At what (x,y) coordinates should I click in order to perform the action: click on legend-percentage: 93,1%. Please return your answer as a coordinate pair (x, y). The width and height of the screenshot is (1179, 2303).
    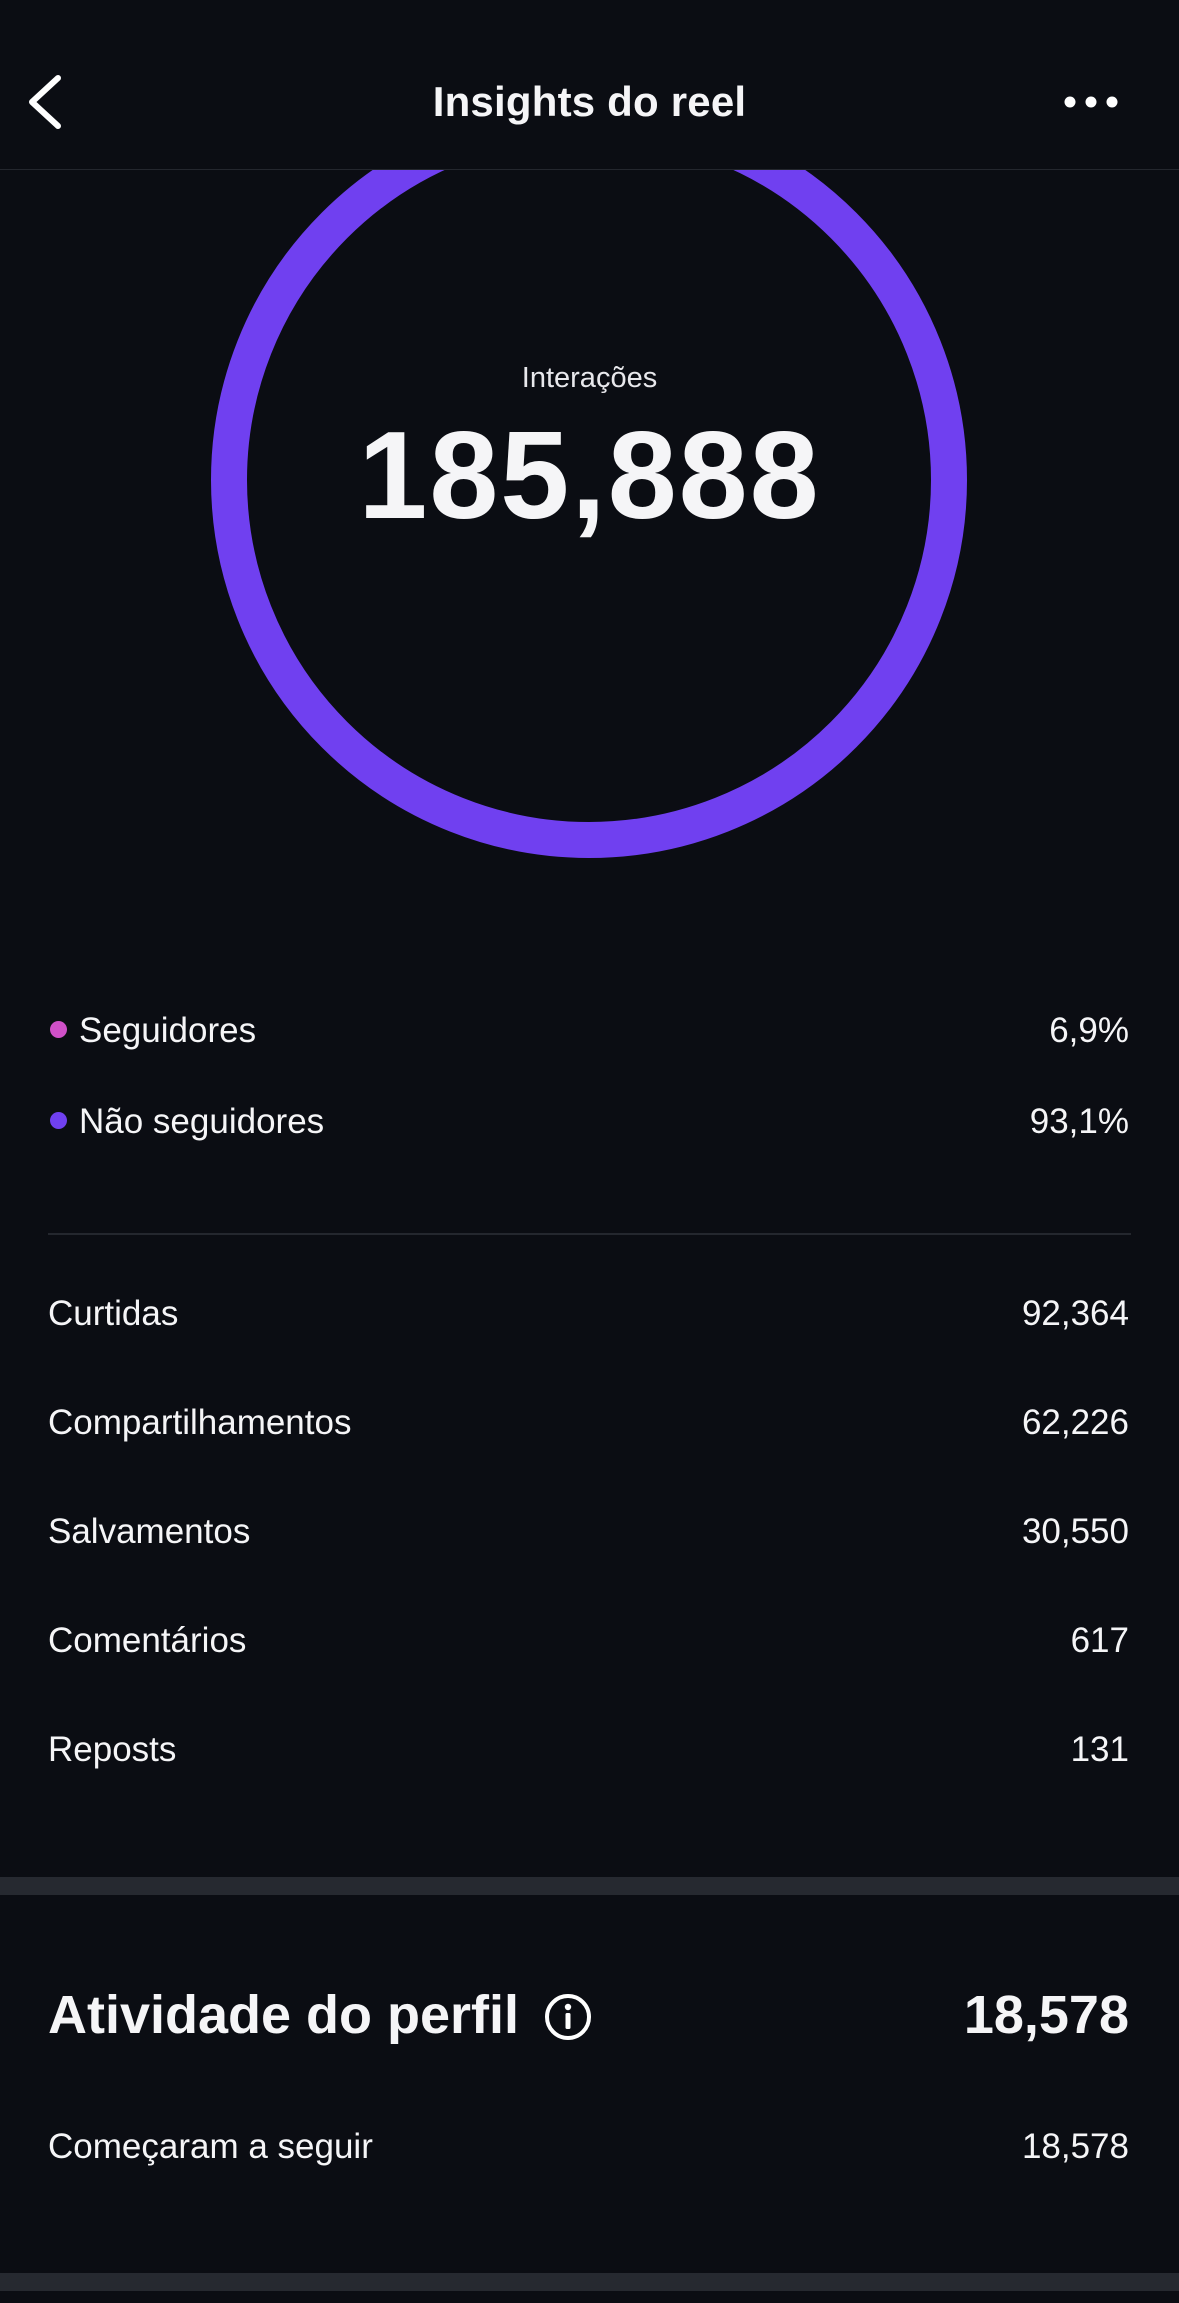
    Looking at the image, I should click on (1079, 1121).